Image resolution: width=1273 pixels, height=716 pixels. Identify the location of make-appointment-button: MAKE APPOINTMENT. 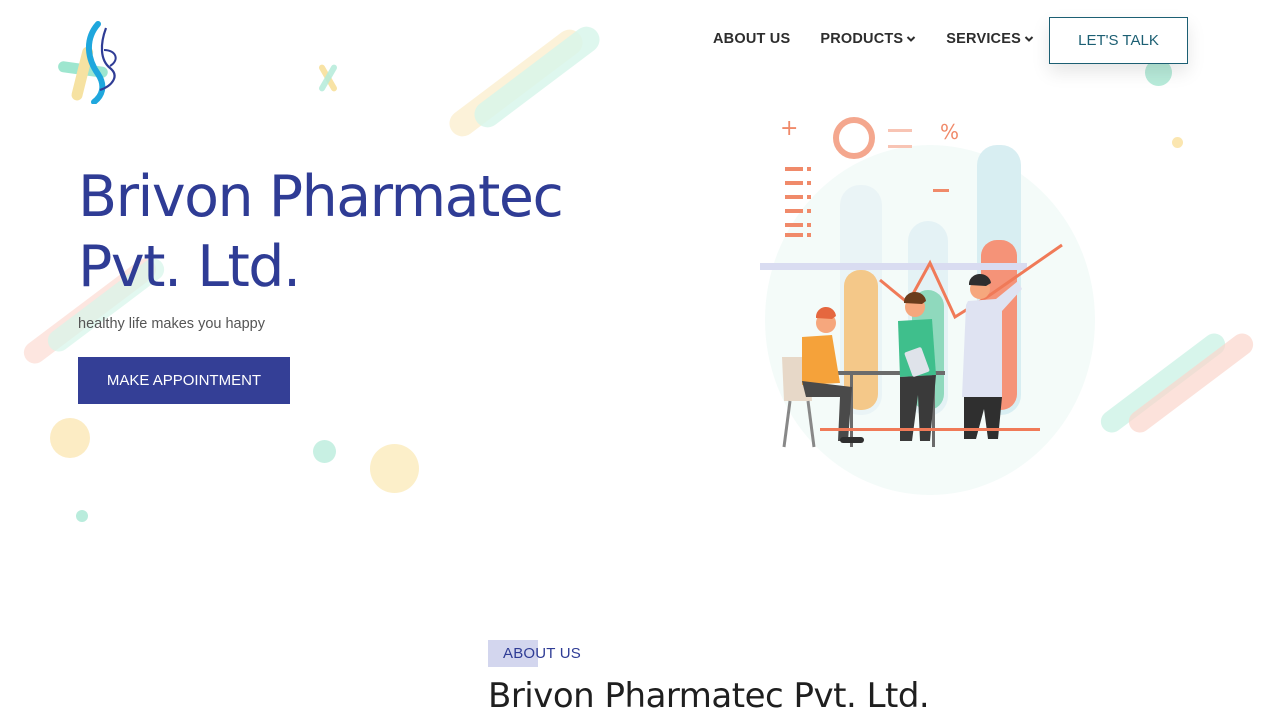
(184, 380).